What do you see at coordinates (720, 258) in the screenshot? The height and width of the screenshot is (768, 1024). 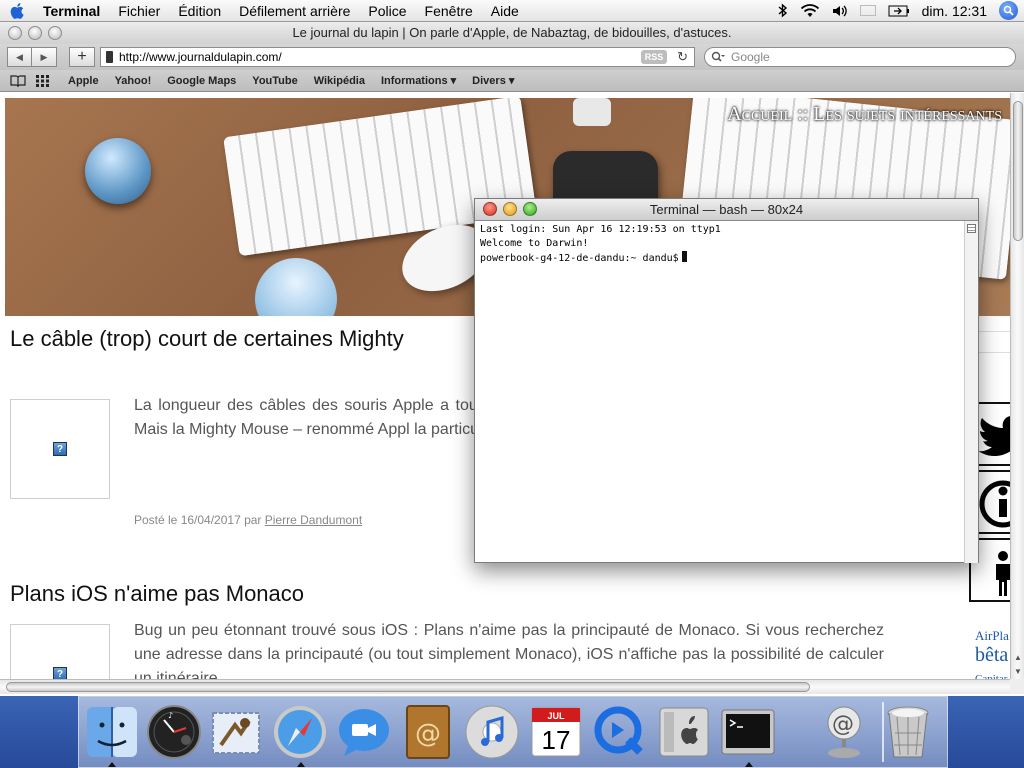 I see `terminal-prompt-line: powerbook-g4-12-de-dandu:~ dandu$` at bounding box center [720, 258].